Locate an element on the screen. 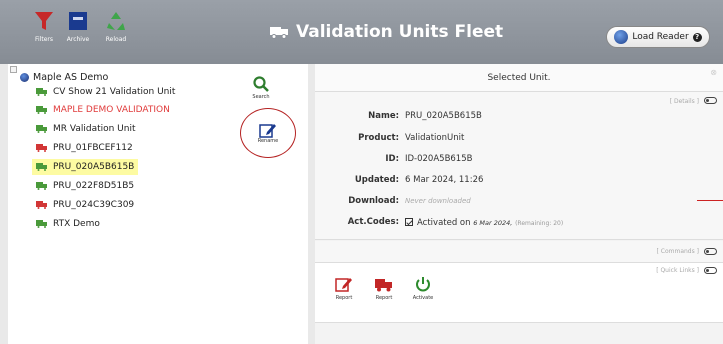  download-label: Download: is located at coordinates (373, 201).